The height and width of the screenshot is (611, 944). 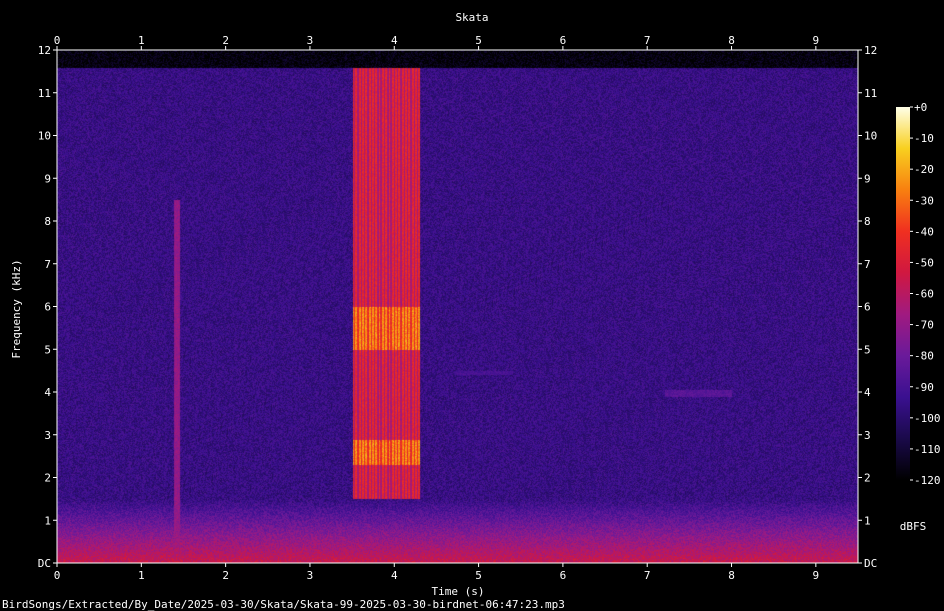 I want to click on y-tick-label-left: 5, so click(x=47, y=349).